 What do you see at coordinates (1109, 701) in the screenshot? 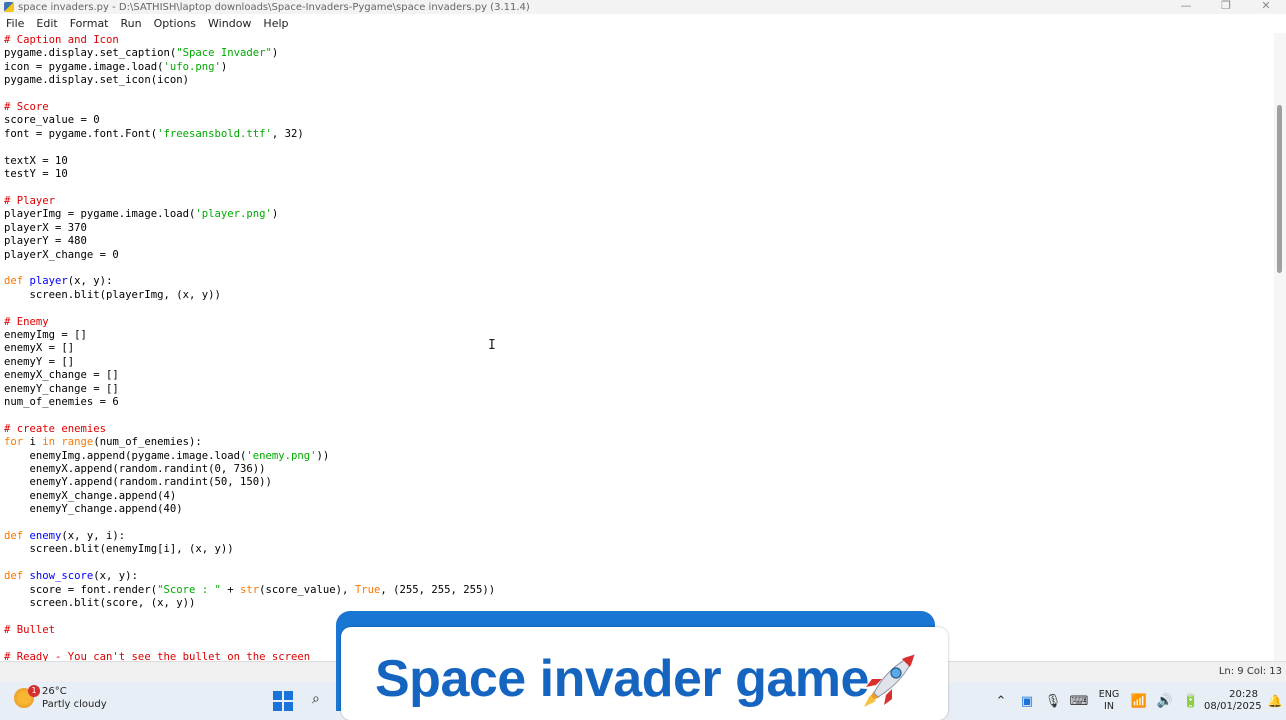
I see `language-indicator: ENG IN` at bounding box center [1109, 701].